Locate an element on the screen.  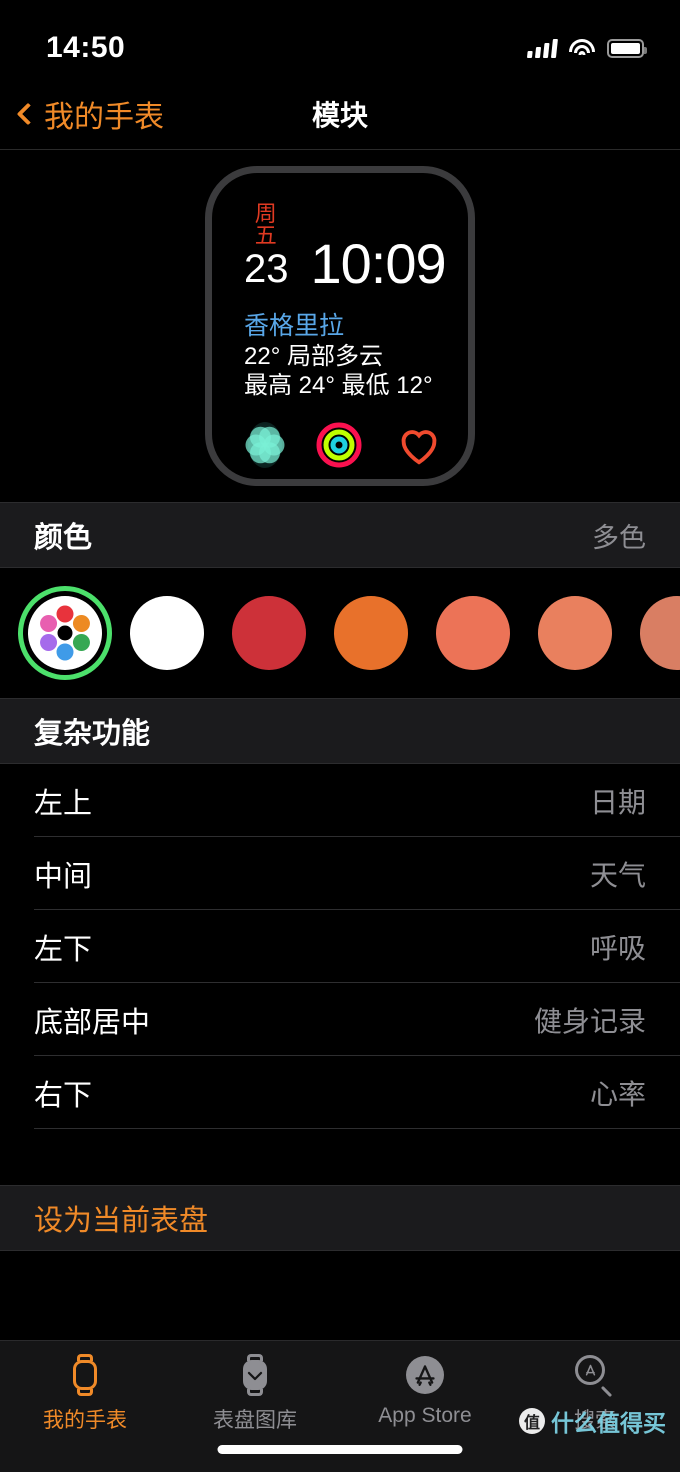
tab-face-gallery: 表盘图库 is located at coordinates (255, 1393).